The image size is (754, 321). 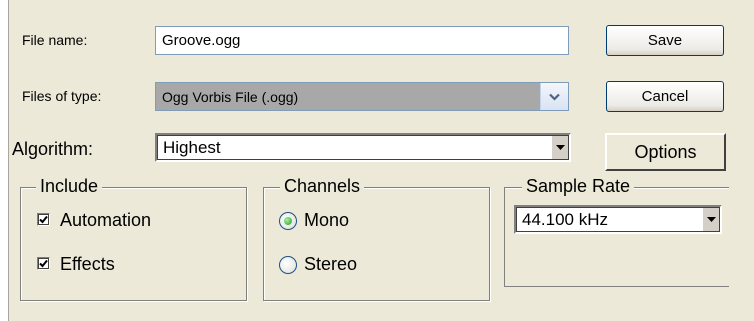 I want to click on stereo-label: Stereo, so click(x=330, y=264).